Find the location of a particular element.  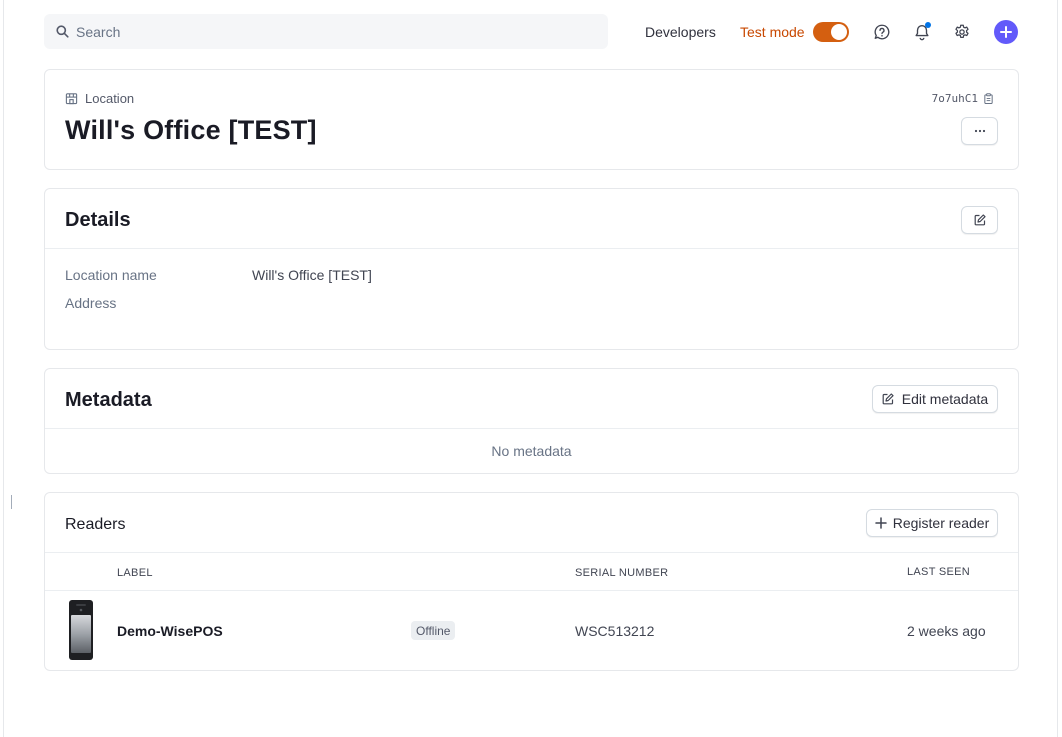

notification-dot is located at coordinates (928, 25).